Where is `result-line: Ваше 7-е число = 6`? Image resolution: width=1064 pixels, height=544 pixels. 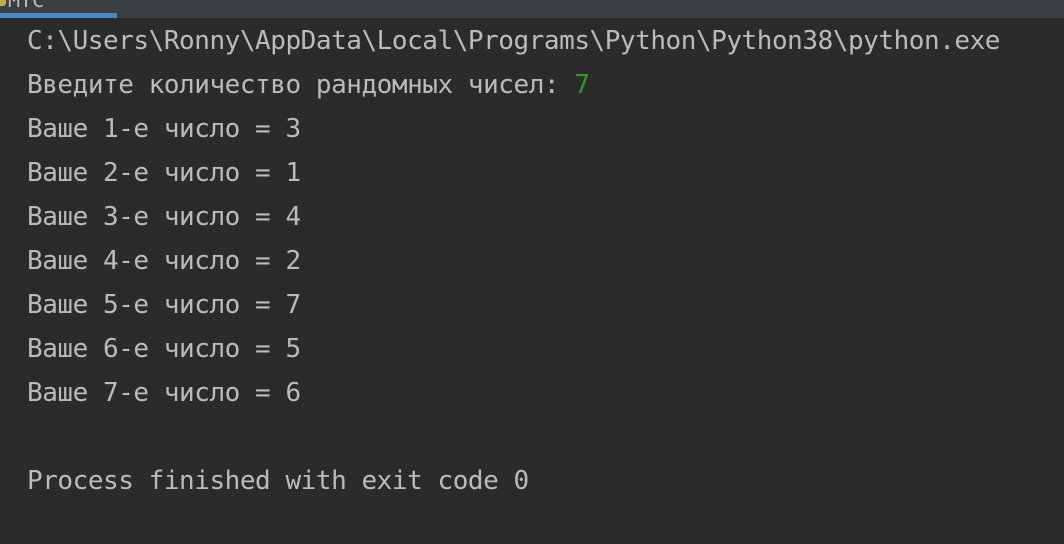
result-line: Ваше 7-е число = 6 is located at coordinates (164, 393).